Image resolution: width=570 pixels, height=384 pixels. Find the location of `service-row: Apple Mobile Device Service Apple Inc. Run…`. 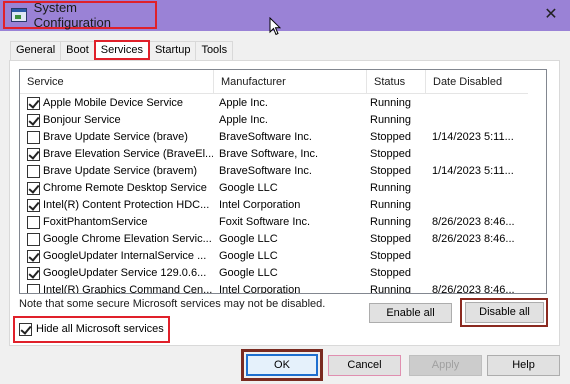

service-row: Apple Mobile Device Service Apple Inc. Run… is located at coordinates (274, 103).